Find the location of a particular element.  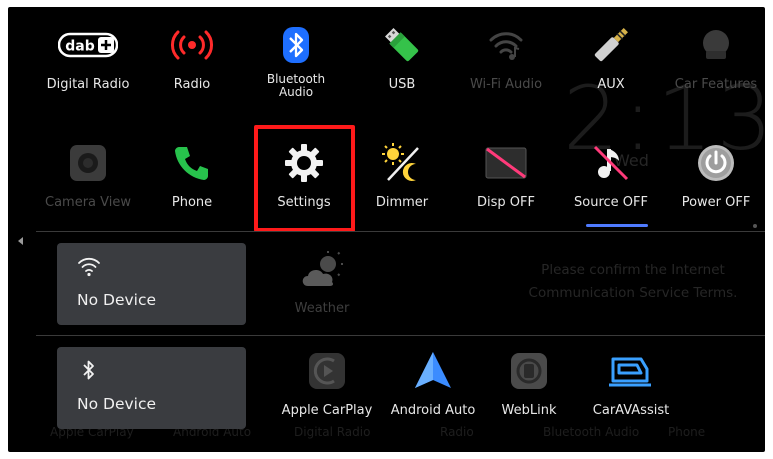

app-label: Dimmer is located at coordinates (402, 202).